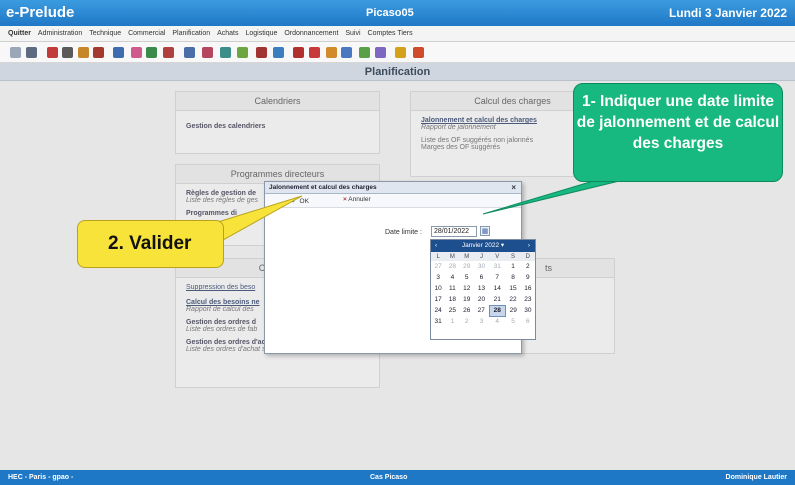  What do you see at coordinates (389, 477) in the screenshot?
I see `status-center: Cas Picaso` at bounding box center [389, 477].